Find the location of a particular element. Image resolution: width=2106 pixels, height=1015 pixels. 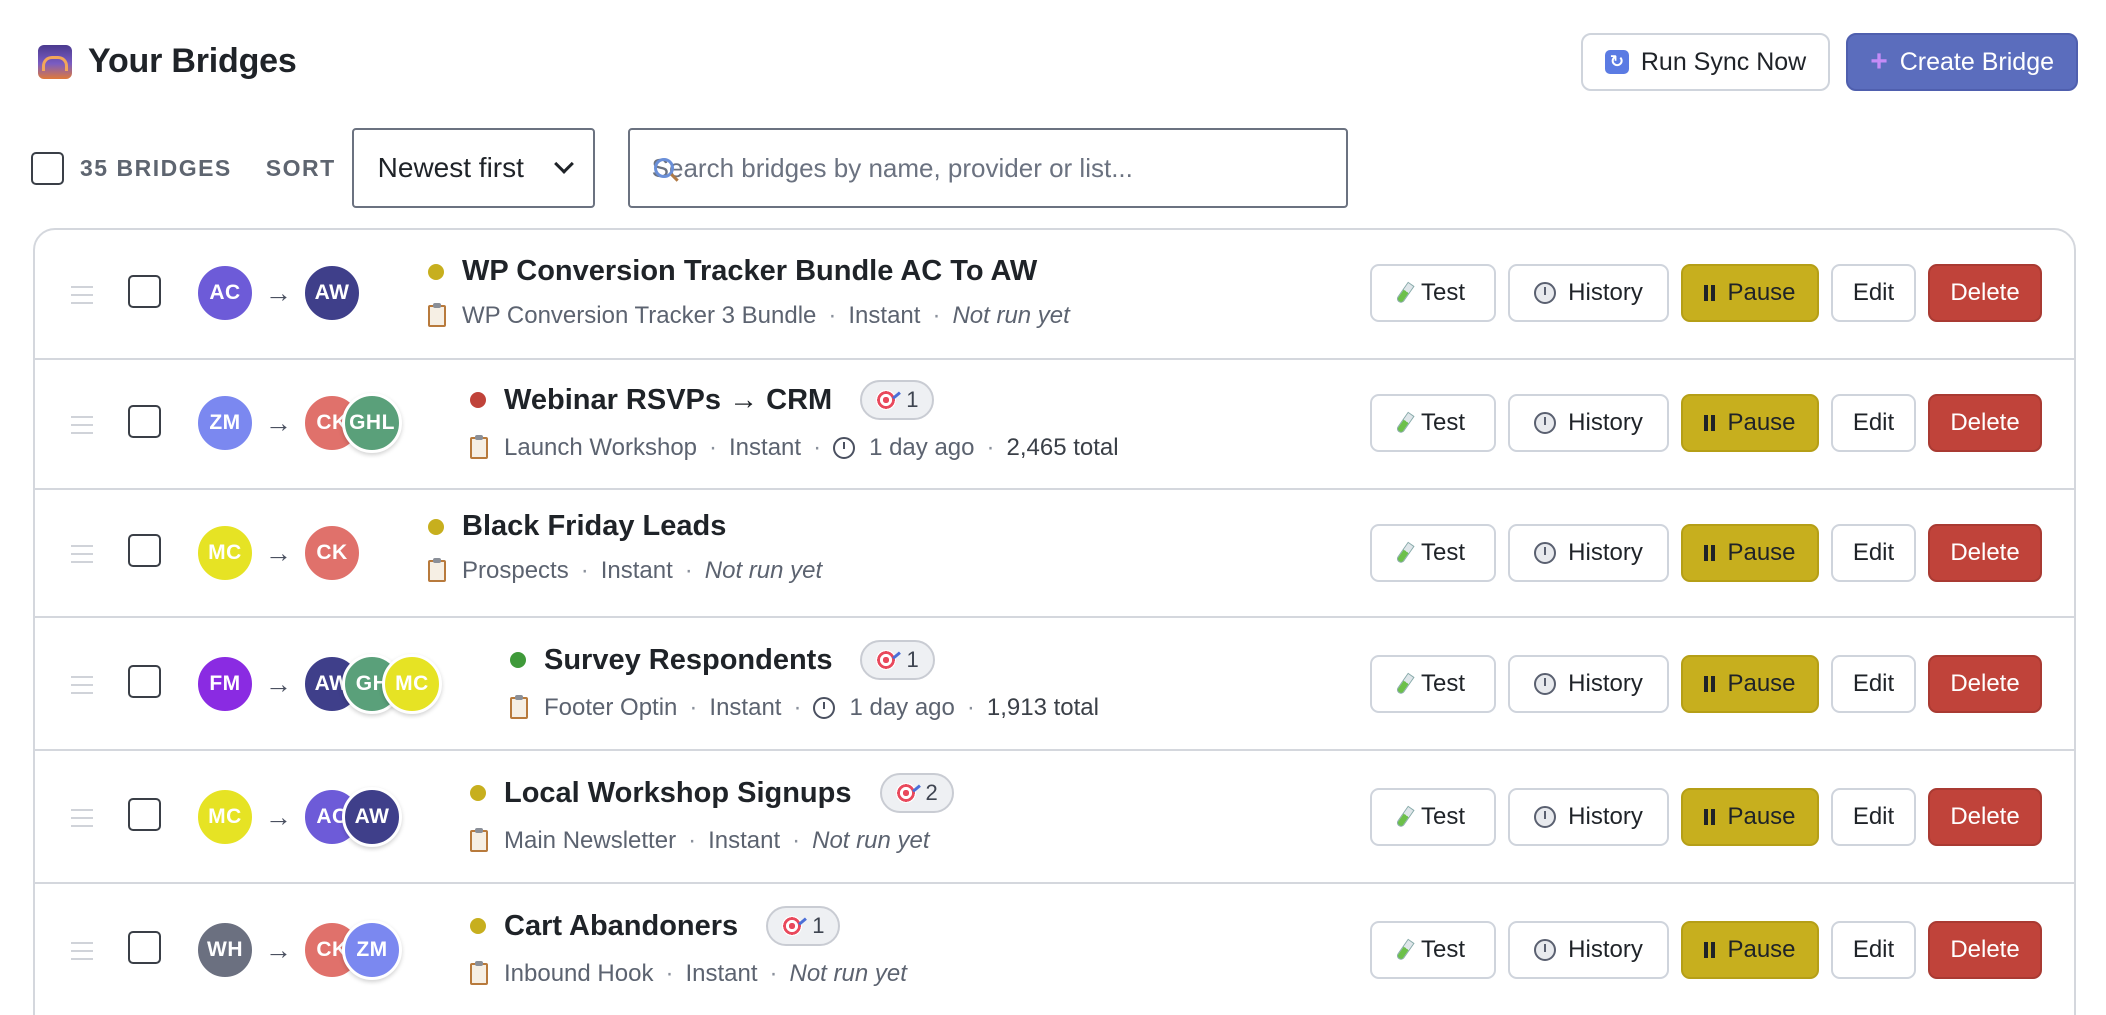

last-run: 1 day ago is located at coordinates (922, 447).